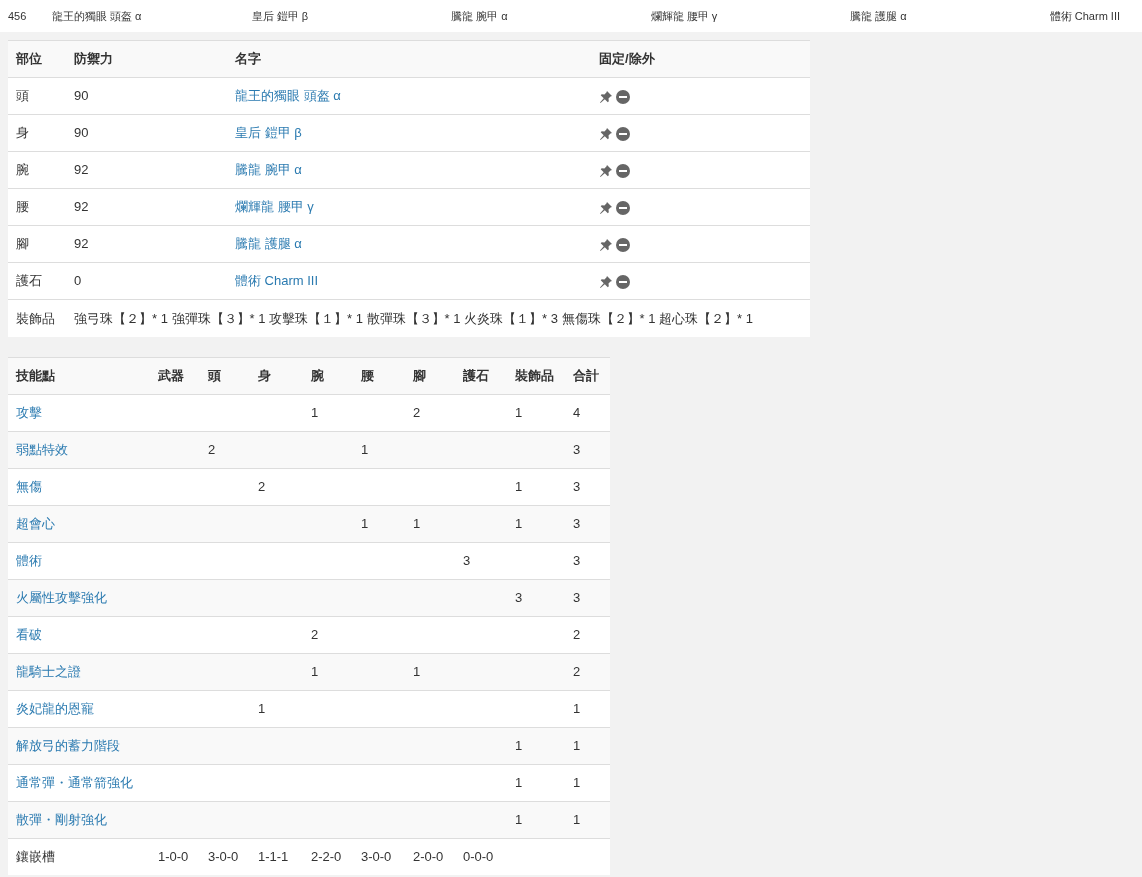 This screenshot has width=1142, height=877. What do you see at coordinates (268, 244) in the screenshot?
I see `armor-link: 騰龍 護腿 α` at bounding box center [268, 244].